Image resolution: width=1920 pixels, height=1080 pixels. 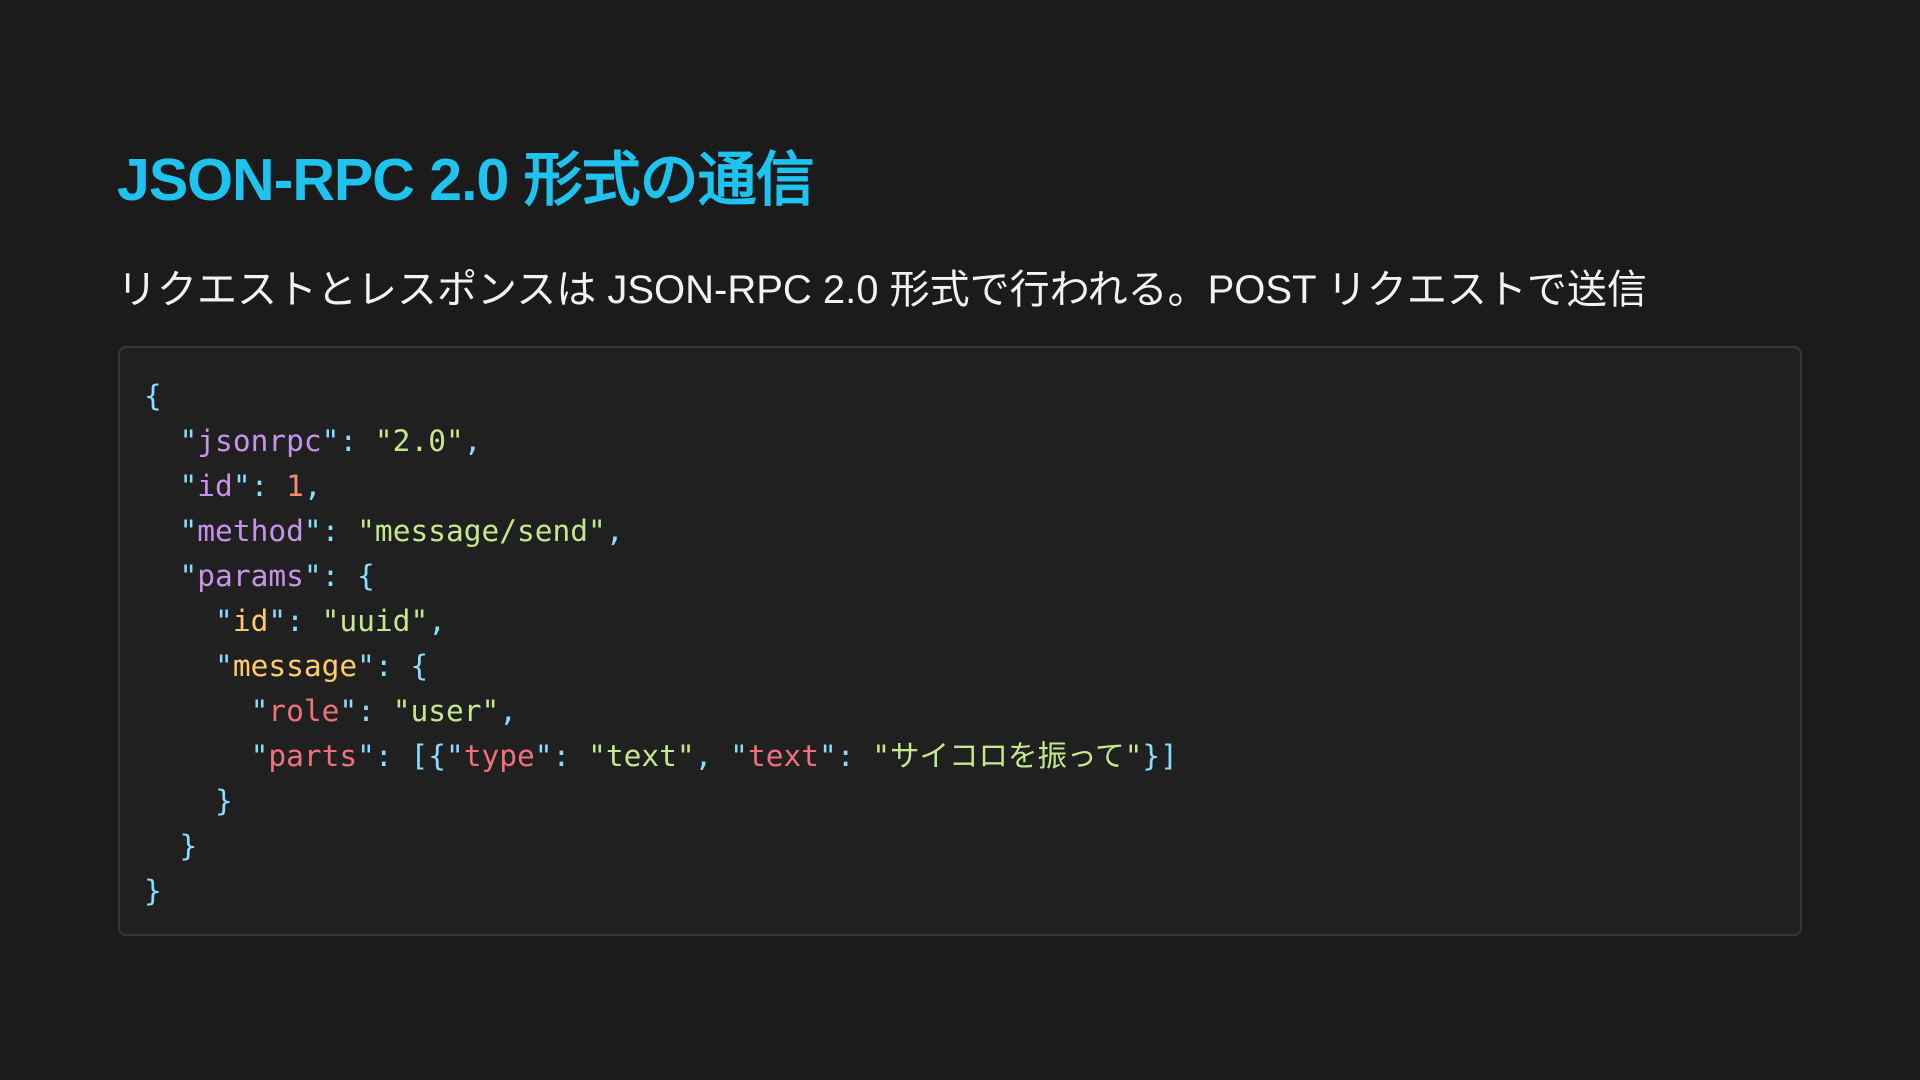 I want to click on code-token-punctuation: ": [{", so click(x=410, y=756).